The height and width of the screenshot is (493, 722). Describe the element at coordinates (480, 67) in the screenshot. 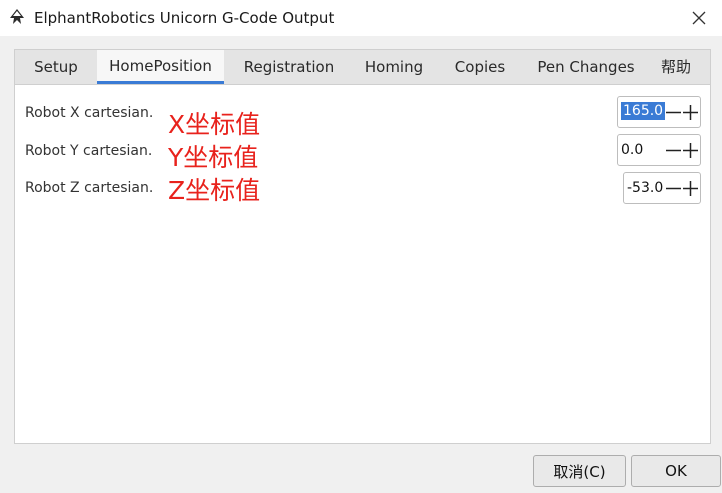

I see `tab-copies: Copies` at that location.